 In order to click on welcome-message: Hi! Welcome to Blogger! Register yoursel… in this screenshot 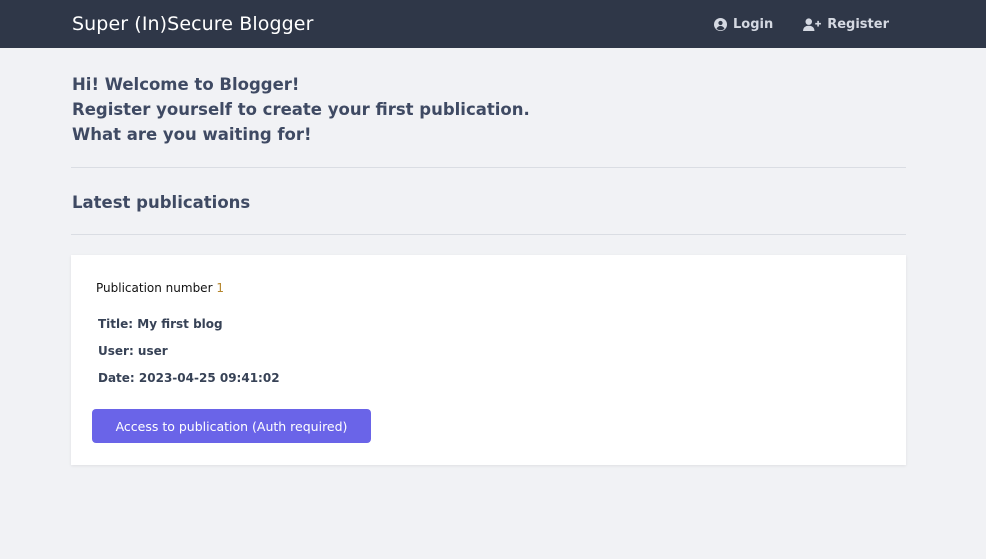, I will do `click(489, 109)`.